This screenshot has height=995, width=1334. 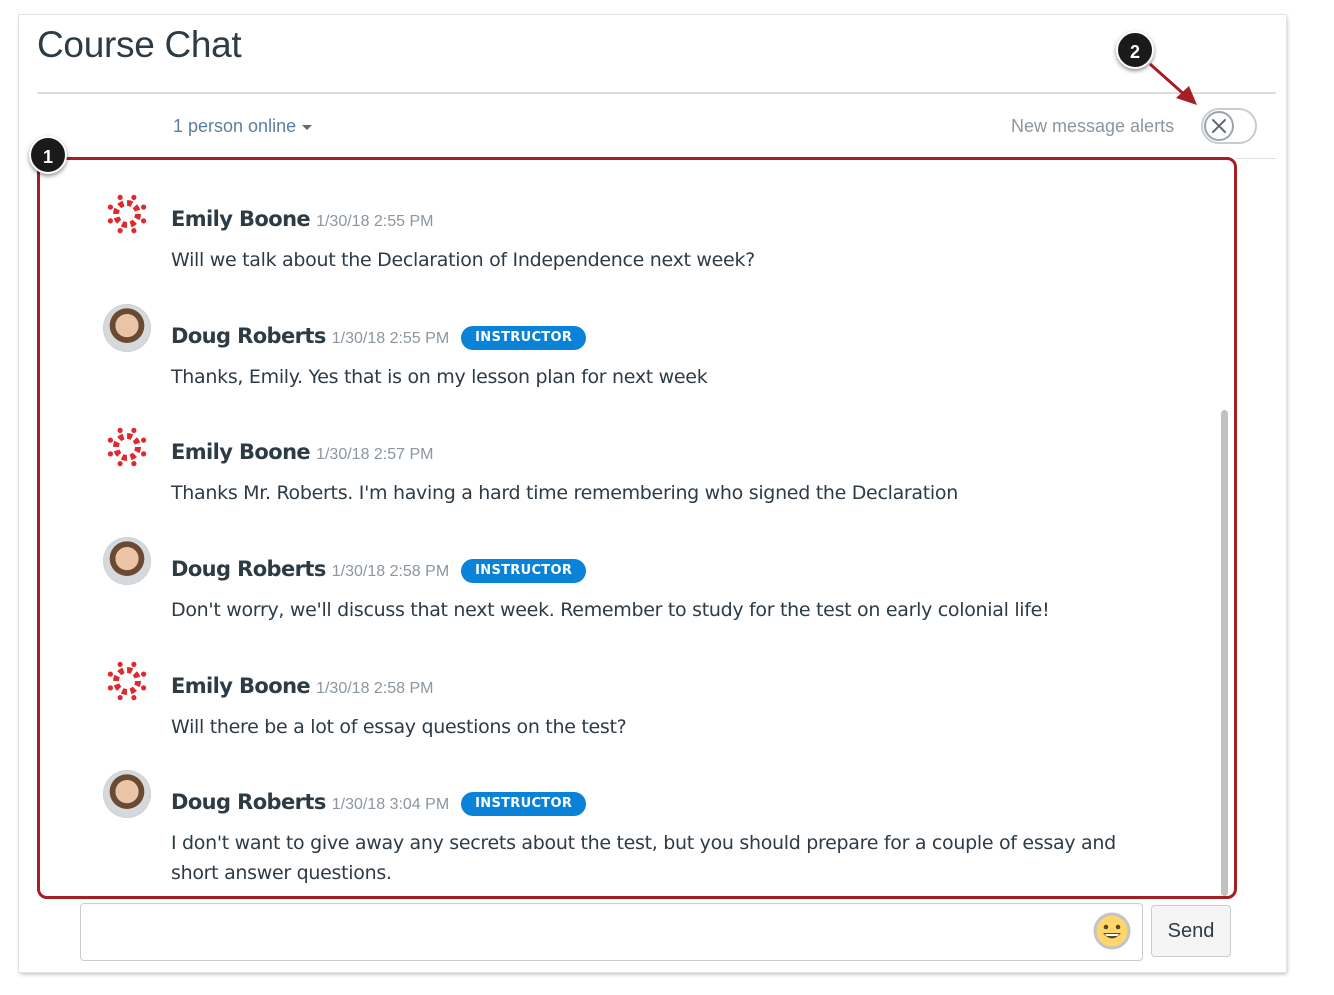 I want to click on caret-down-icon, so click(x=307, y=127).